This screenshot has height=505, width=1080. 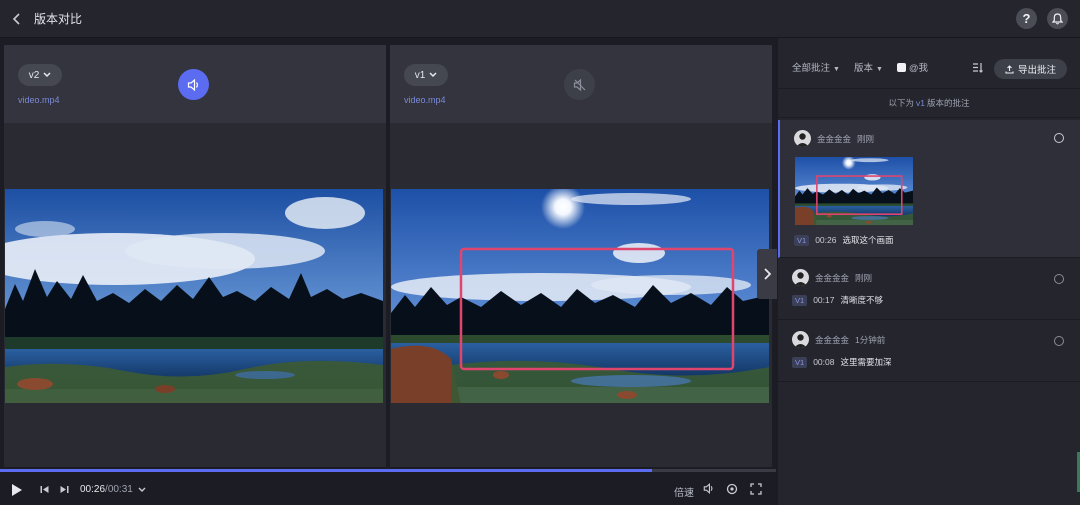 What do you see at coordinates (426, 75) in the screenshot?
I see `version-select-right: v1` at bounding box center [426, 75].